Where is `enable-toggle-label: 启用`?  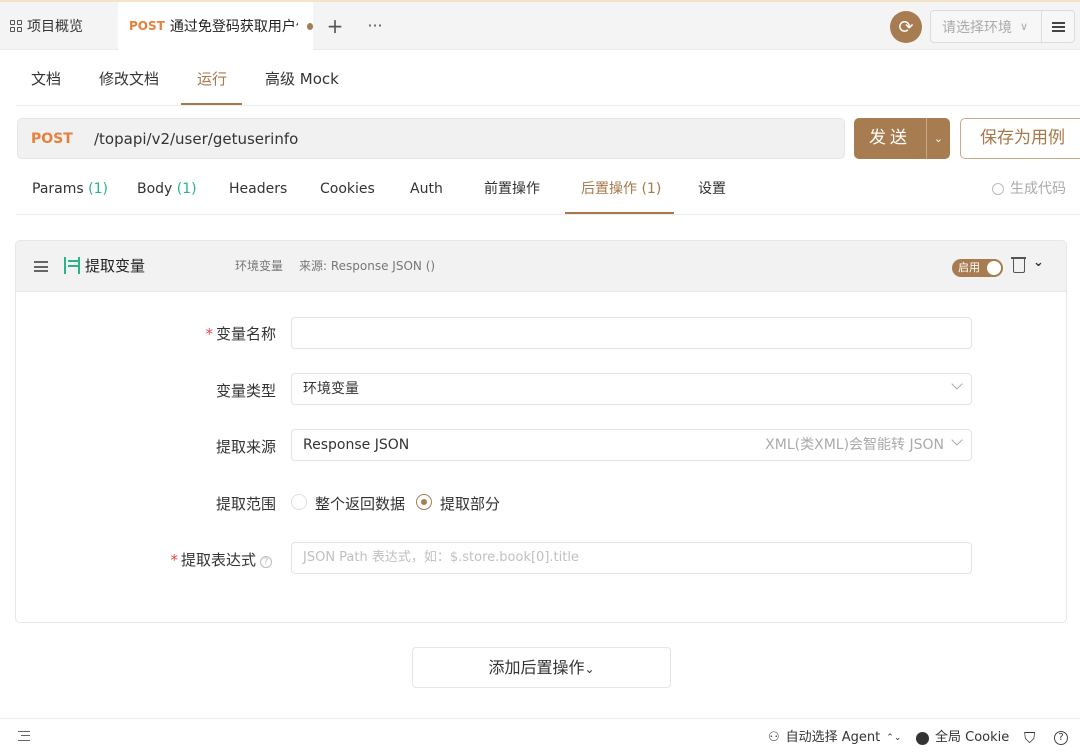
enable-toggle-label: 启用 is located at coordinates (969, 267).